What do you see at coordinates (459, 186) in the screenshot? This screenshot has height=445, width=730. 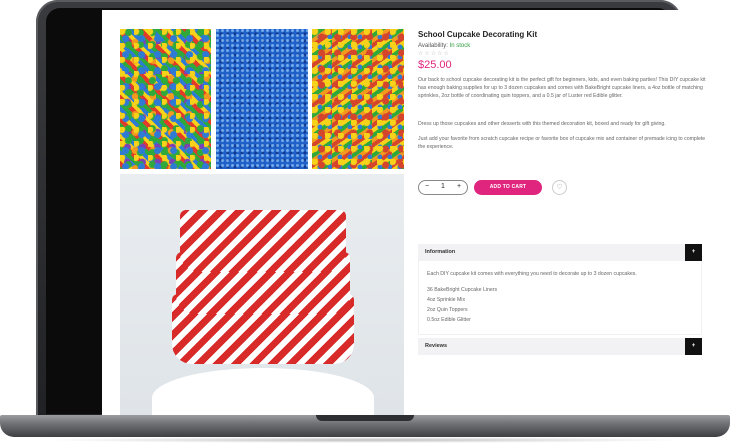 I see `increment-button: +` at bounding box center [459, 186].